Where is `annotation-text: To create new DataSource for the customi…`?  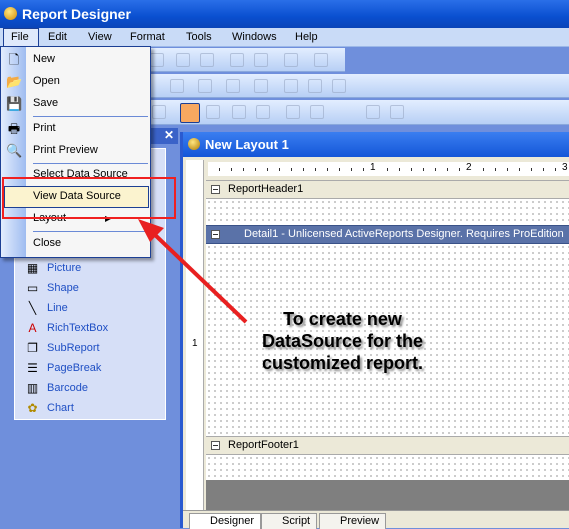
annotation-text: To create new DataSource for the customi… is located at coordinates (342, 341).